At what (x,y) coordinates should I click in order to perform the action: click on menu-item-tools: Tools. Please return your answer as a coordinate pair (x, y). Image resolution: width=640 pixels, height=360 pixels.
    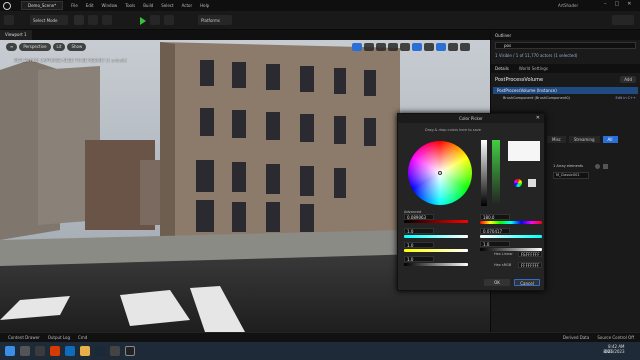
    Looking at the image, I should click on (130, 5).